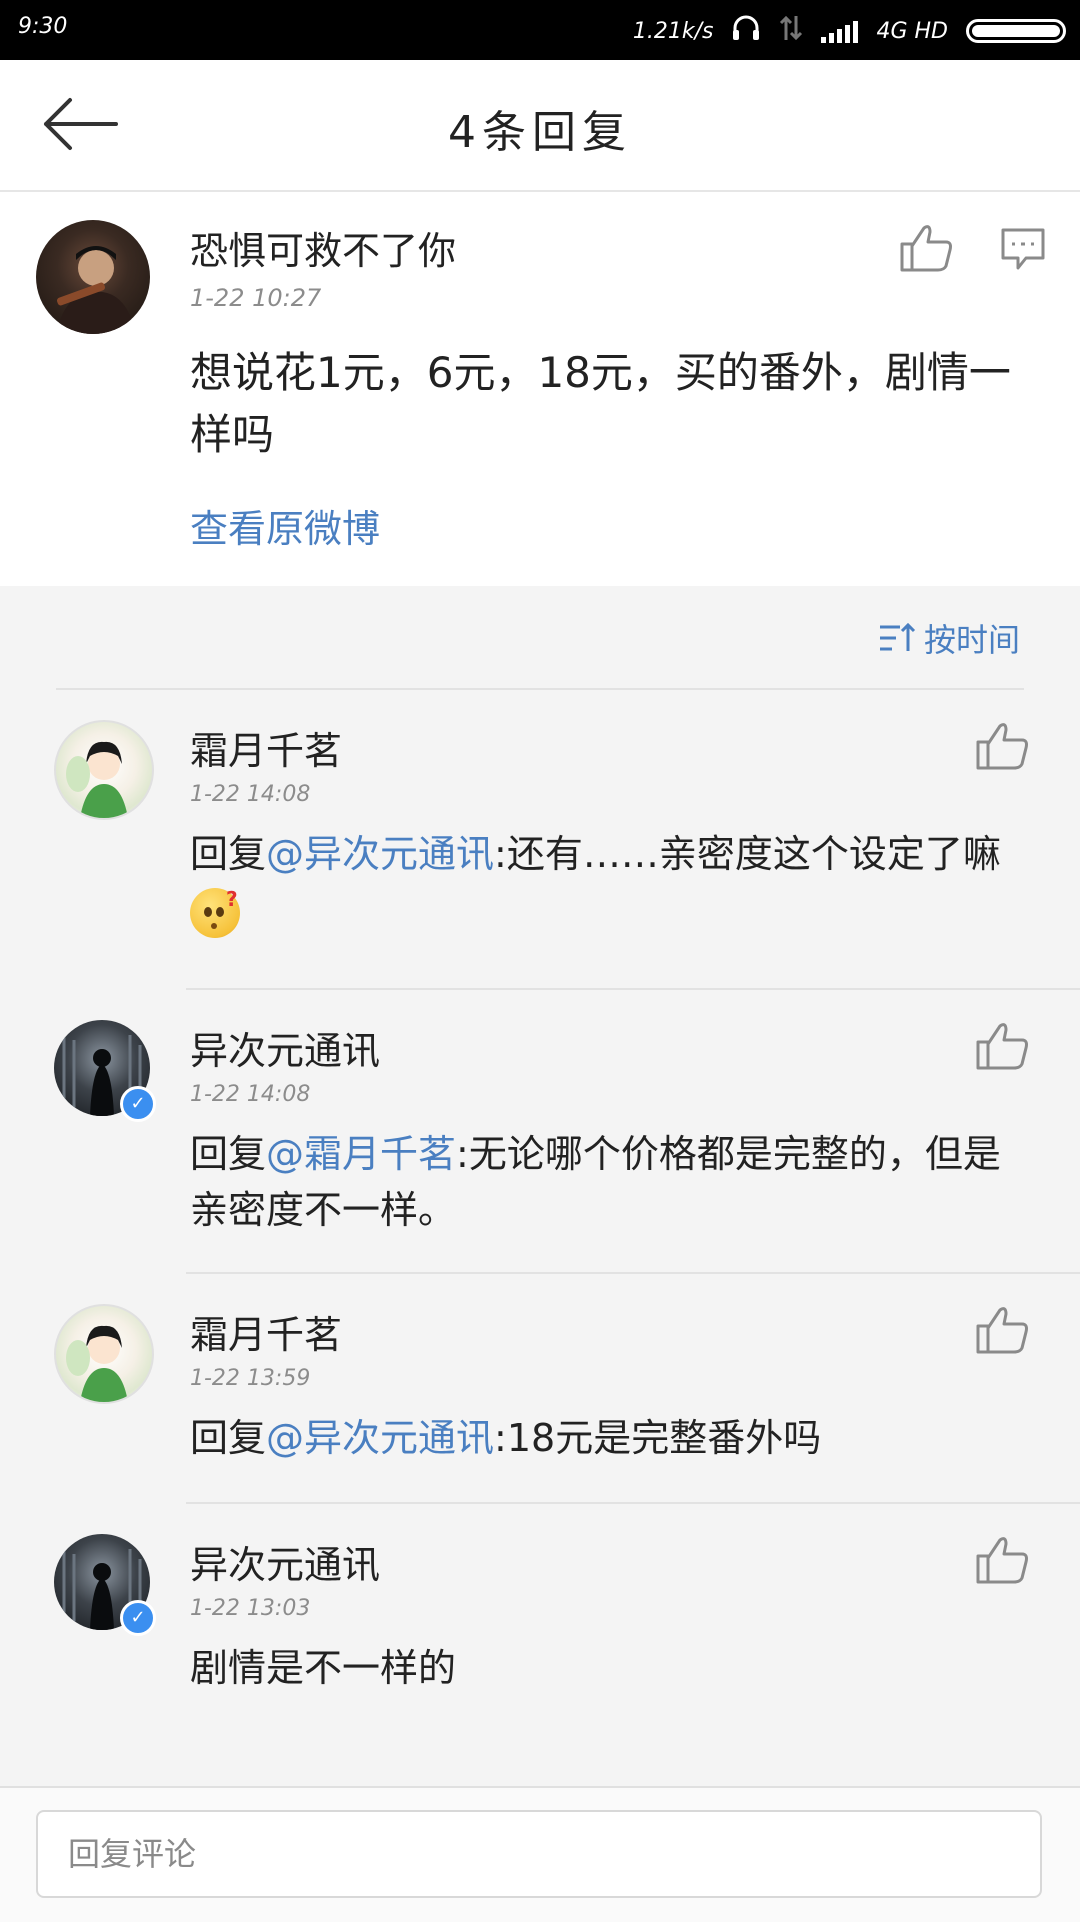  Describe the element at coordinates (840, 31) in the screenshot. I see `signal-icon` at that location.